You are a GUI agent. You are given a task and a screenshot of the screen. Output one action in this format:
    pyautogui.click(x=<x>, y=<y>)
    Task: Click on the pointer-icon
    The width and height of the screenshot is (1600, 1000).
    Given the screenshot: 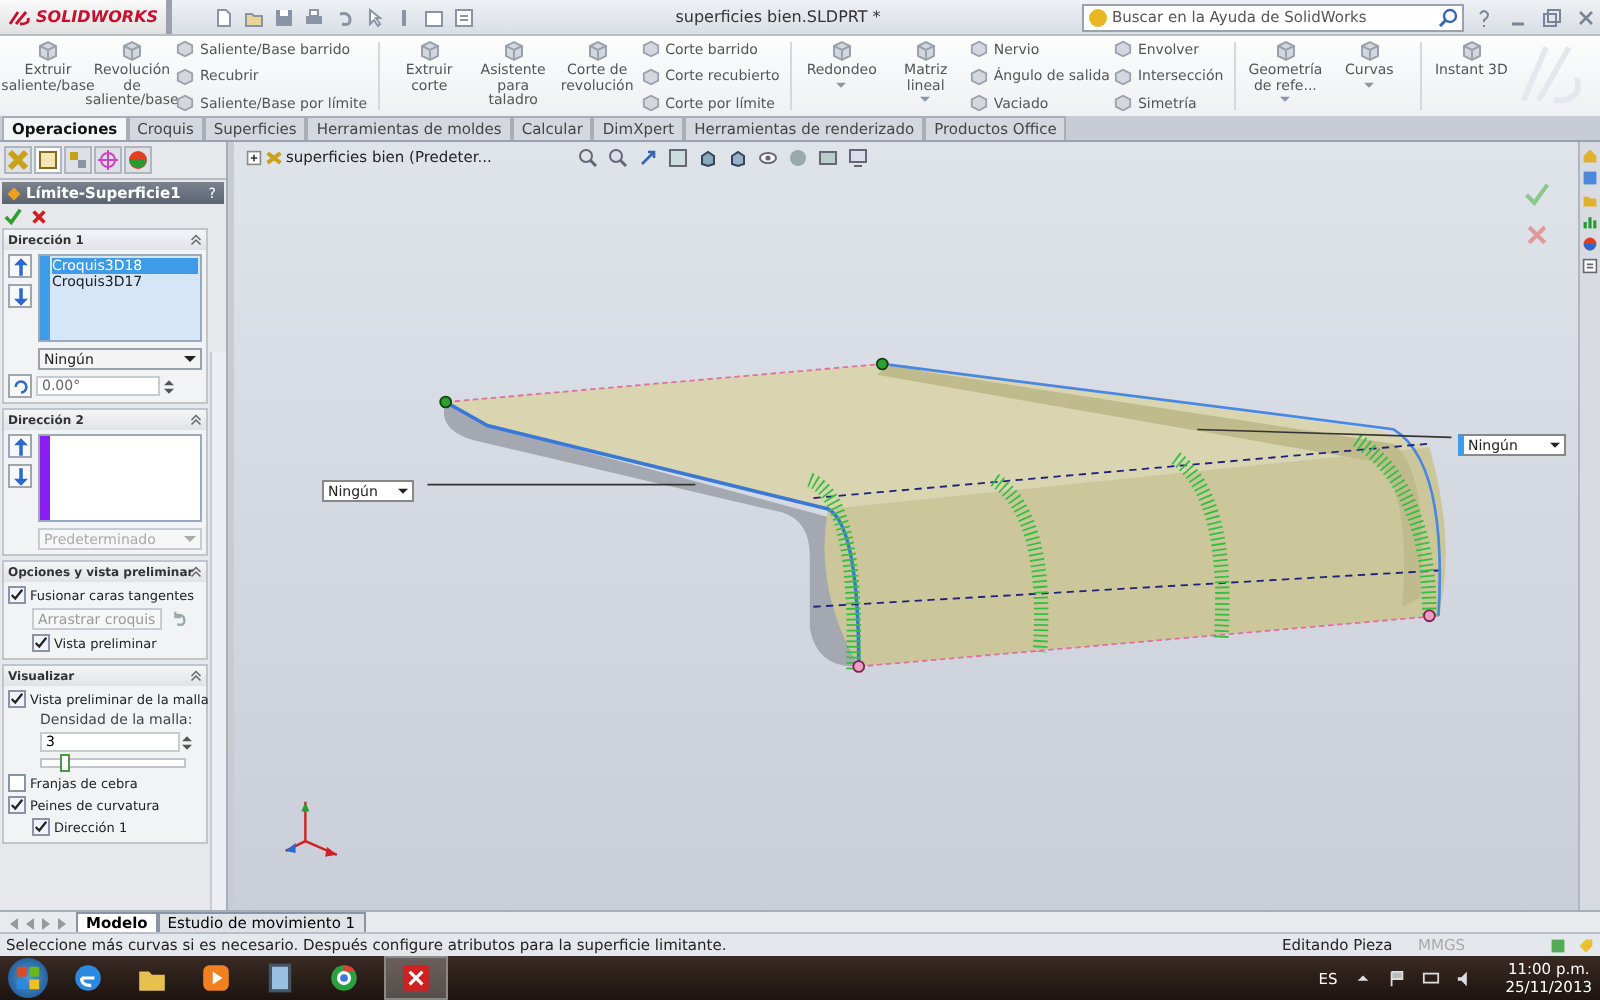 What is the action you would take?
    pyautogui.click(x=374, y=17)
    